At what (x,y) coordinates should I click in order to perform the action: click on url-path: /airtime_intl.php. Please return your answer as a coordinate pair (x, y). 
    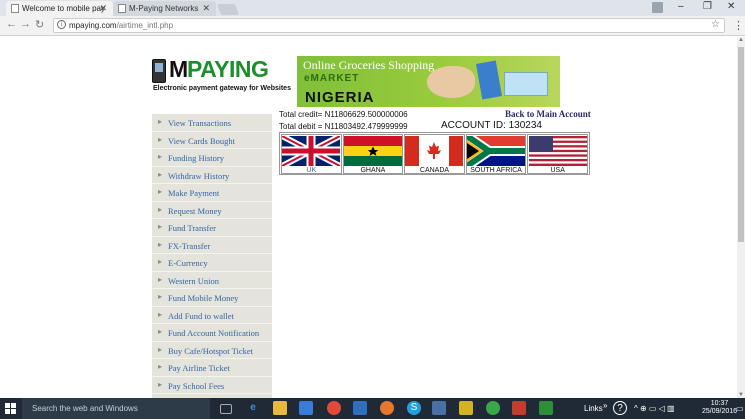
    Looking at the image, I should click on (145, 25).